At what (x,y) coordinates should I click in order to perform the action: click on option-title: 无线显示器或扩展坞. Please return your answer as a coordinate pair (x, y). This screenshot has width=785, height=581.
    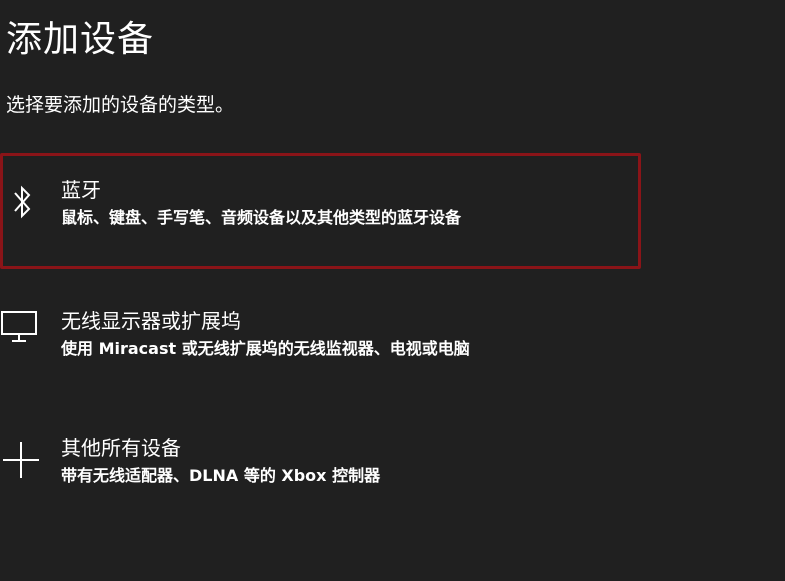
    Looking at the image, I should click on (151, 321).